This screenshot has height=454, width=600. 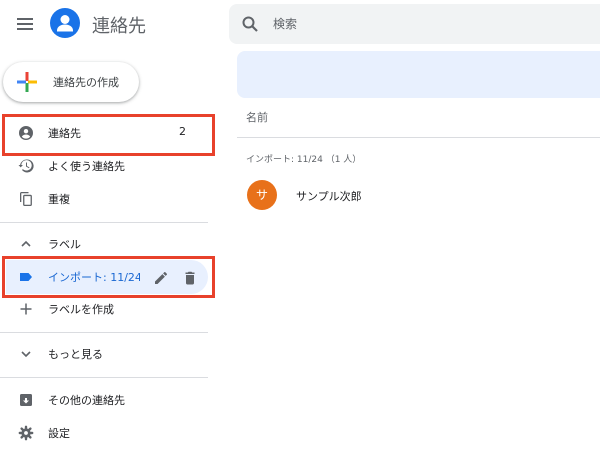 What do you see at coordinates (105, 433) in the screenshot?
I see `sidebar-item-settings: 設定` at bounding box center [105, 433].